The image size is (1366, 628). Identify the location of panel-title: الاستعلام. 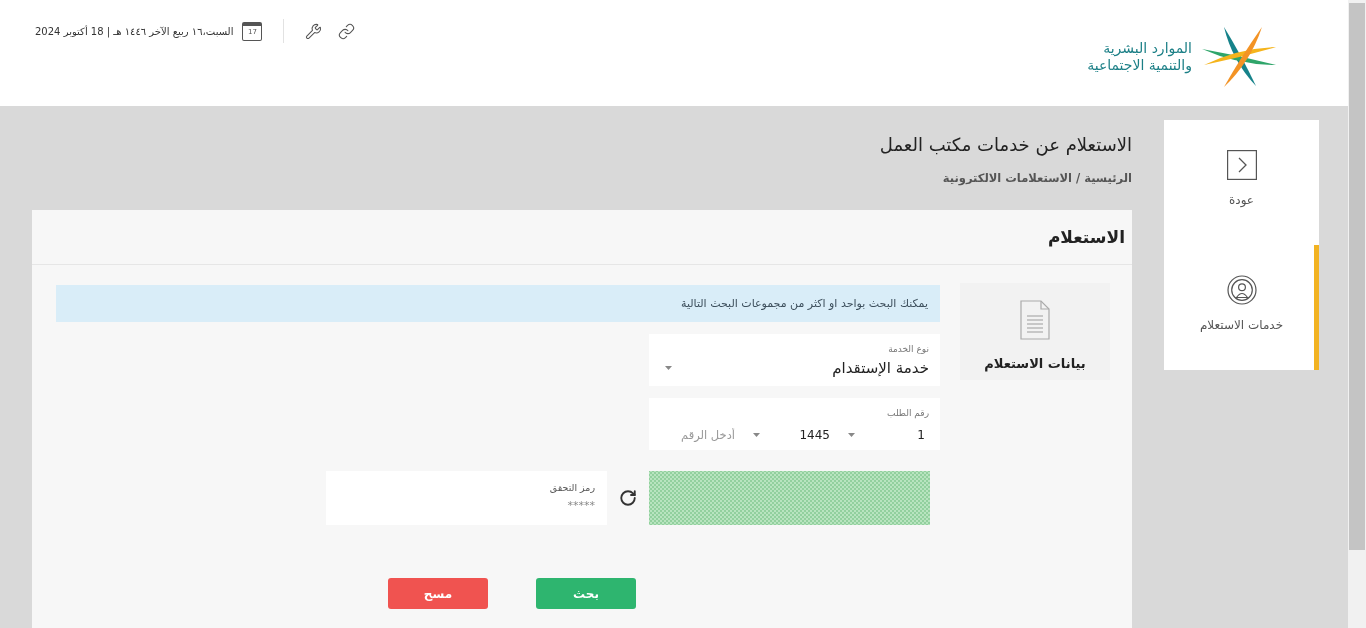
(1086, 237).